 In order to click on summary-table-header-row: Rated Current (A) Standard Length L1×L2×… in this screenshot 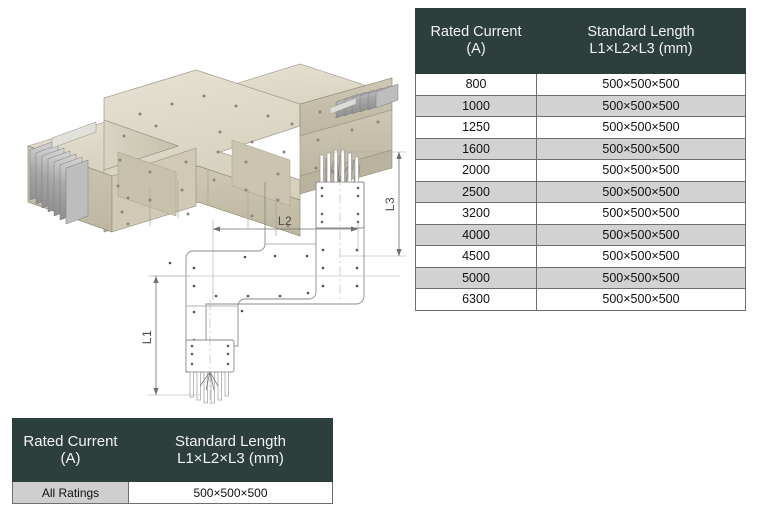, I will do `click(172, 450)`.